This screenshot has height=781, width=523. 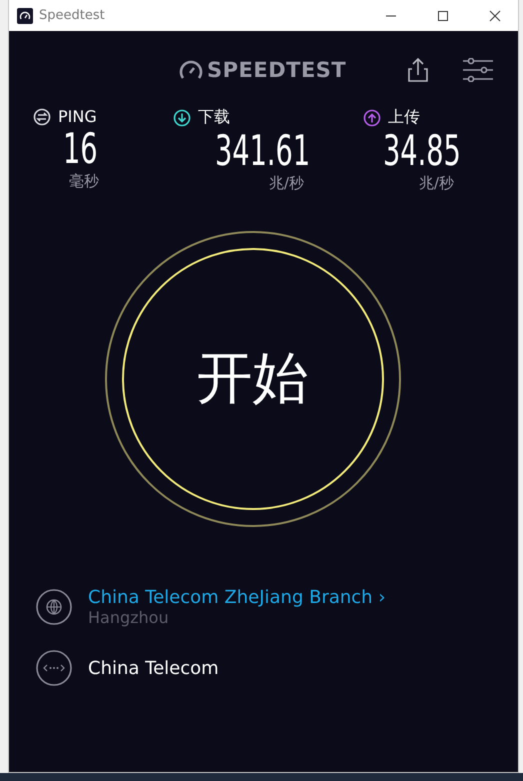 What do you see at coordinates (182, 117) in the screenshot?
I see `download-icon` at bounding box center [182, 117].